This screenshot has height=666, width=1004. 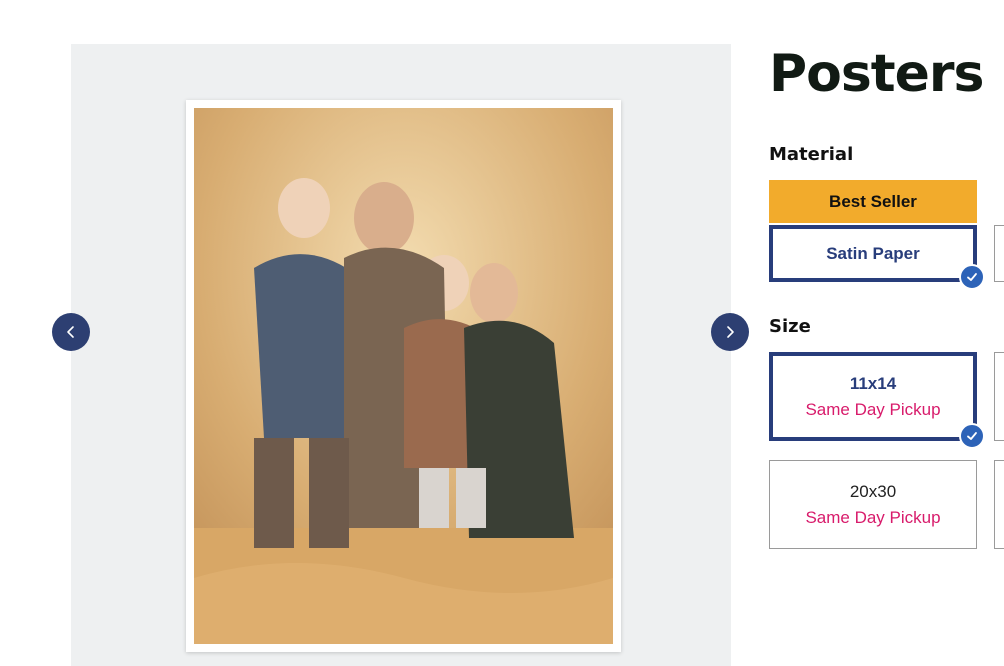 What do you see at coordinates (811, 154) in the screenshot?
I see `material-section-label: Material` at bounding box center [811, 154].